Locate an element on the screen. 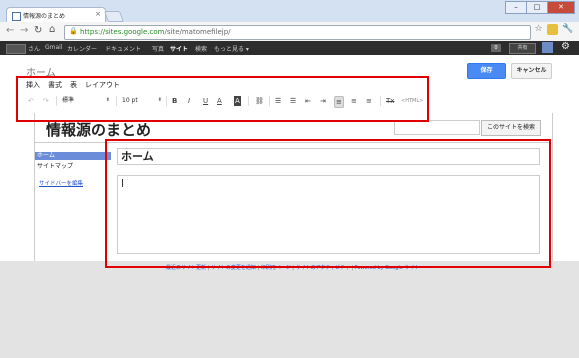  save-button: 保存 is located at coordinates (486, 71).